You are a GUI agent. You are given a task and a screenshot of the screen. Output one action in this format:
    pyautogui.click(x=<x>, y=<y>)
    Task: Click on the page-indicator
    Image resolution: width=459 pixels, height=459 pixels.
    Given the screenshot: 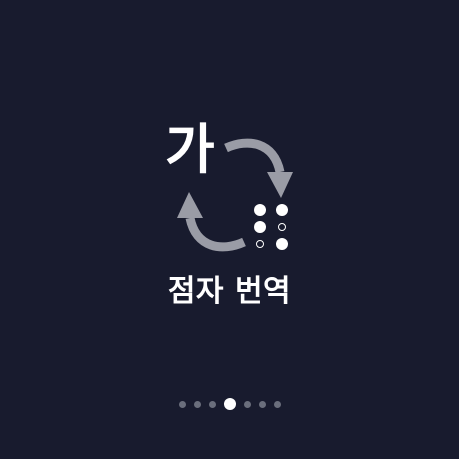 What is the action you would take?
    pyautogui.click(x=229, y=404)
    